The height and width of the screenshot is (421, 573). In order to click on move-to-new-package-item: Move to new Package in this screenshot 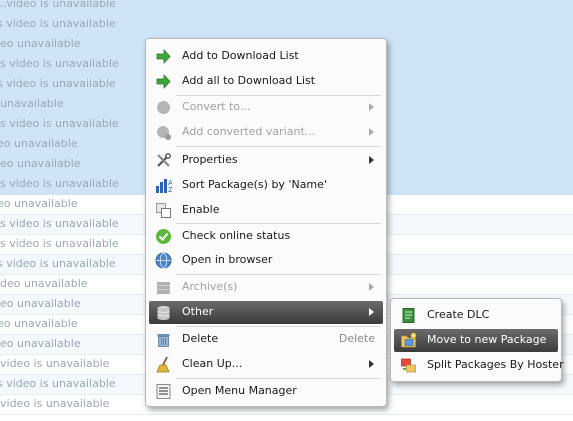, I will do `click(476, 340)`.